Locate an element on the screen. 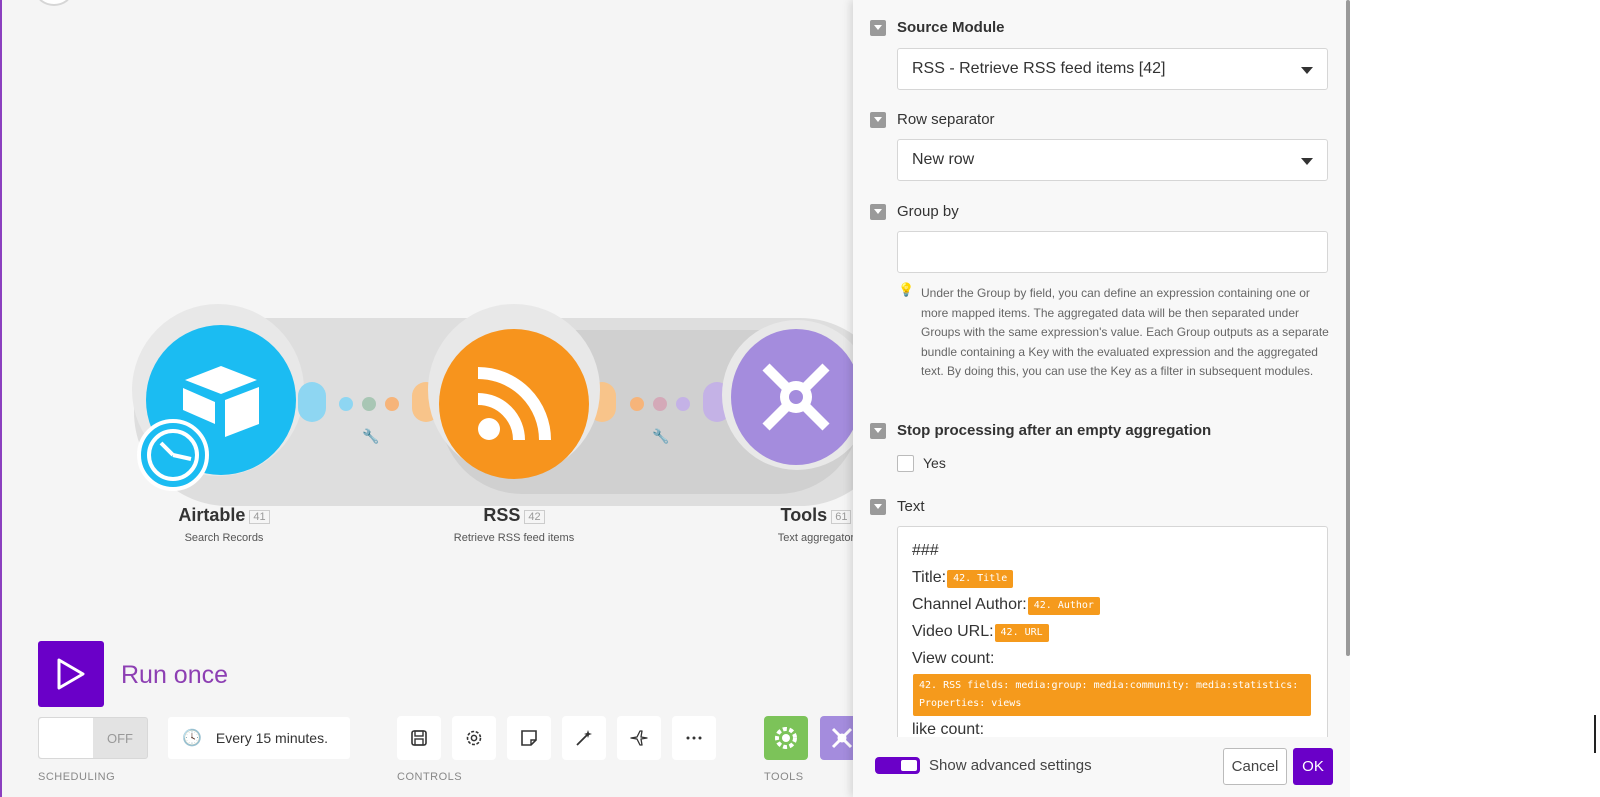 The width and height of the screenshot is (1600, 797). text-line: ### is located at coordinates (925, 550).